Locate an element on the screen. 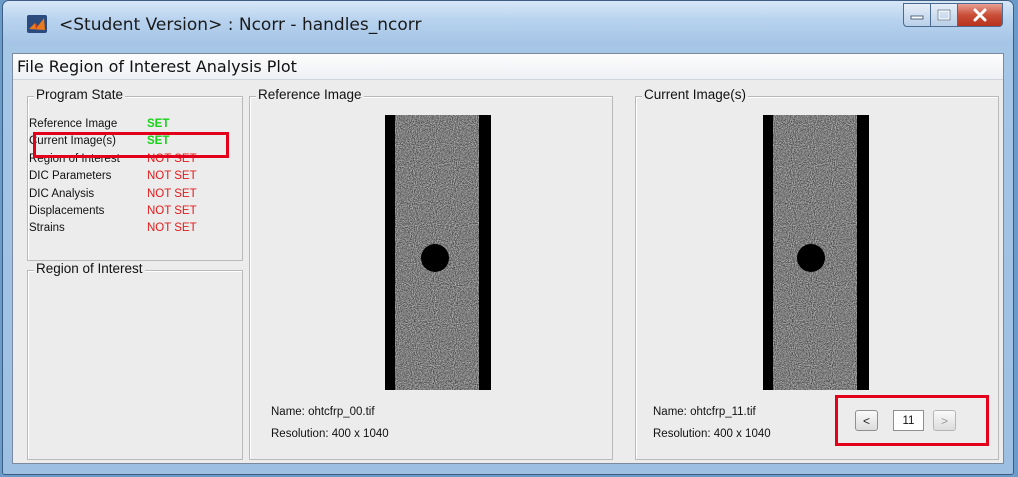 The height and width of the screenshot is (477, 1018). window-controls is located at coordinates (953, 15).